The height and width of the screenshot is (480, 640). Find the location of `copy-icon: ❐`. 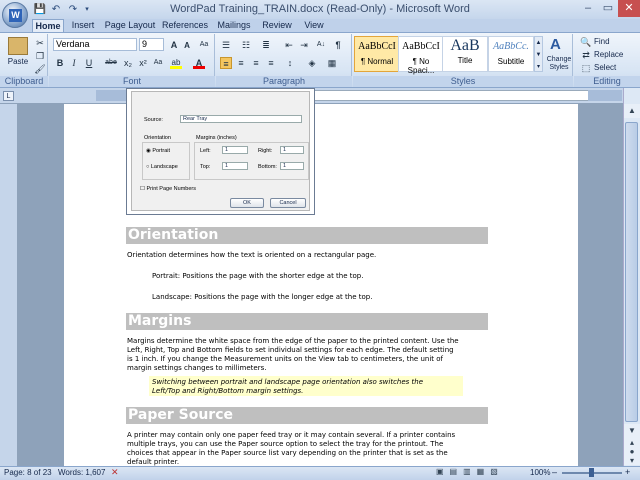

copy-icon: ❐ is located at coordinates (40, 56).